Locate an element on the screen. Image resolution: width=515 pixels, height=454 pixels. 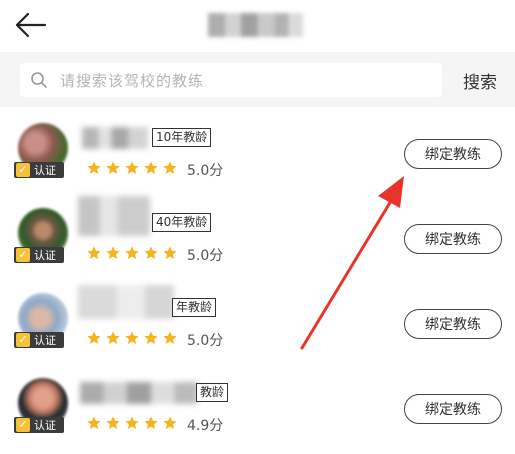
back-button is located at coordinates (31, 25).